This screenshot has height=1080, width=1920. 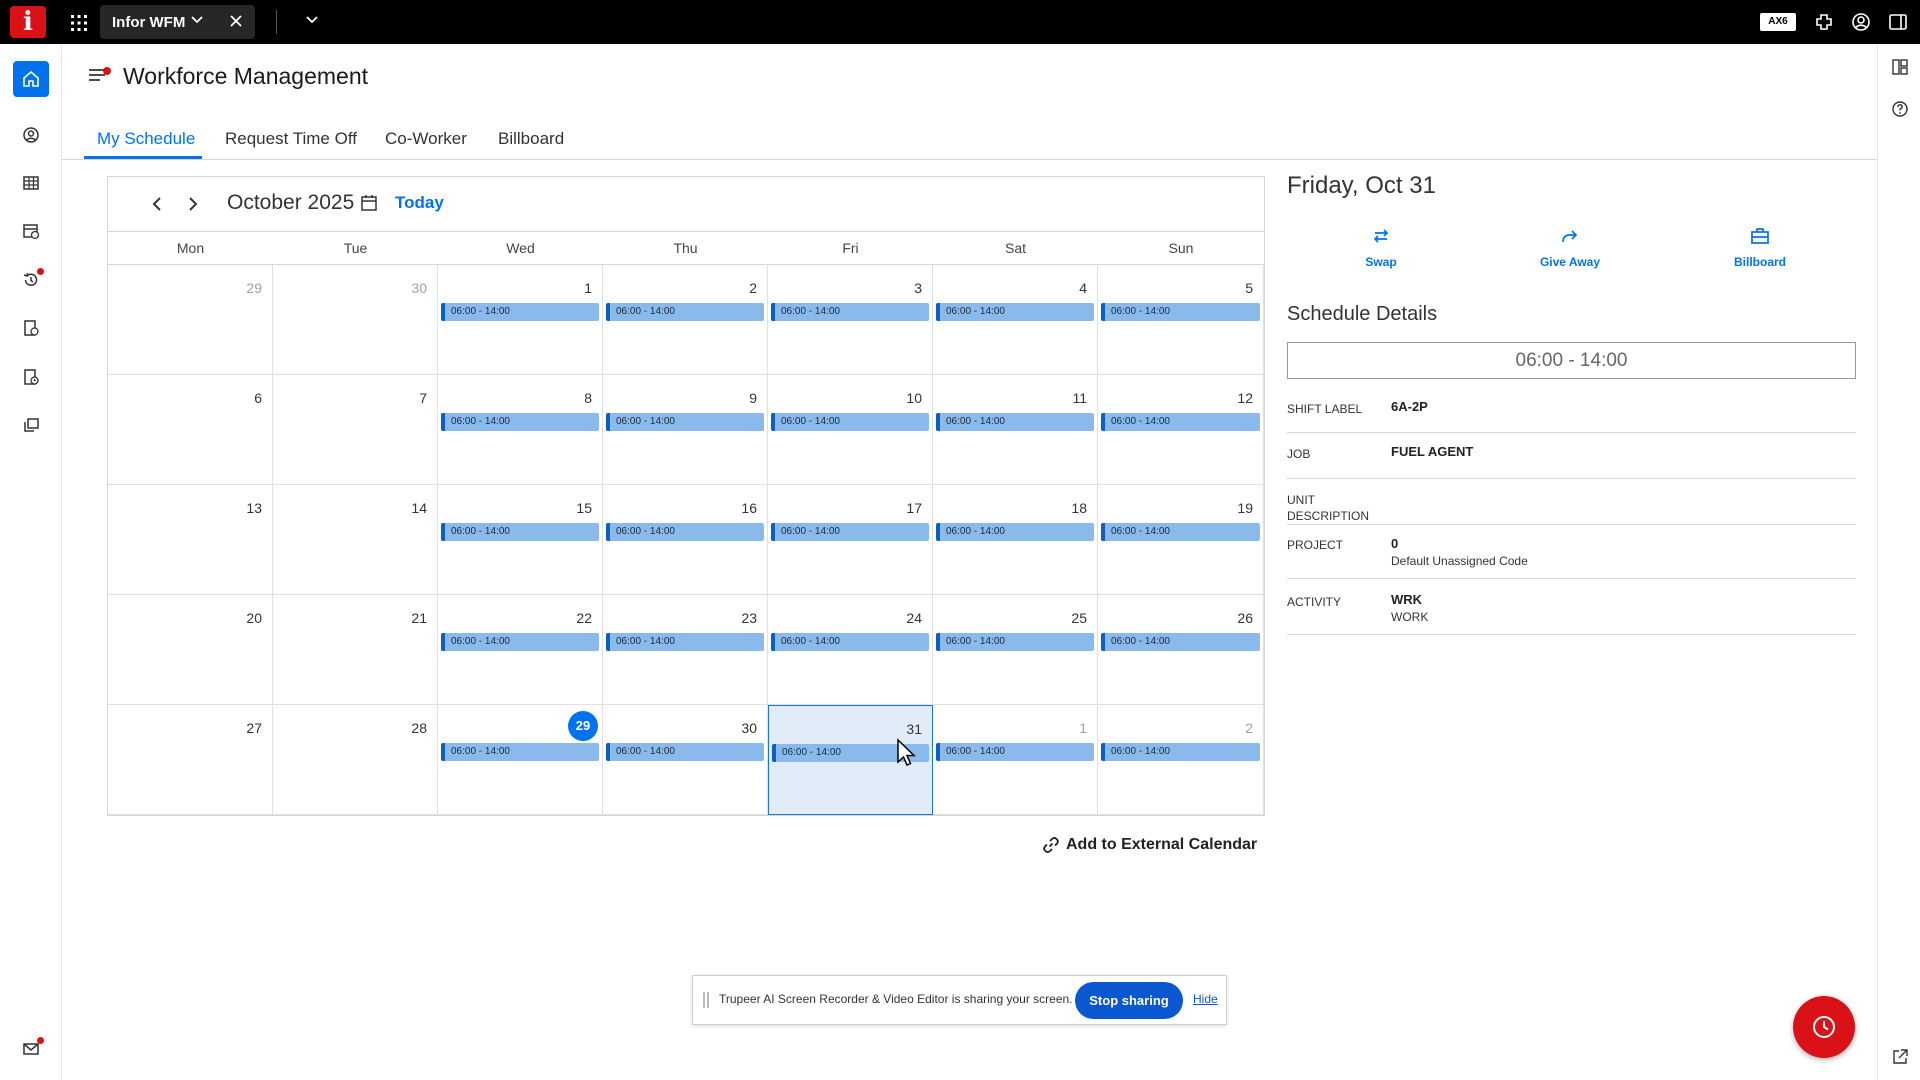 I want to click on mail-icon, so click(x=31, y=1049).